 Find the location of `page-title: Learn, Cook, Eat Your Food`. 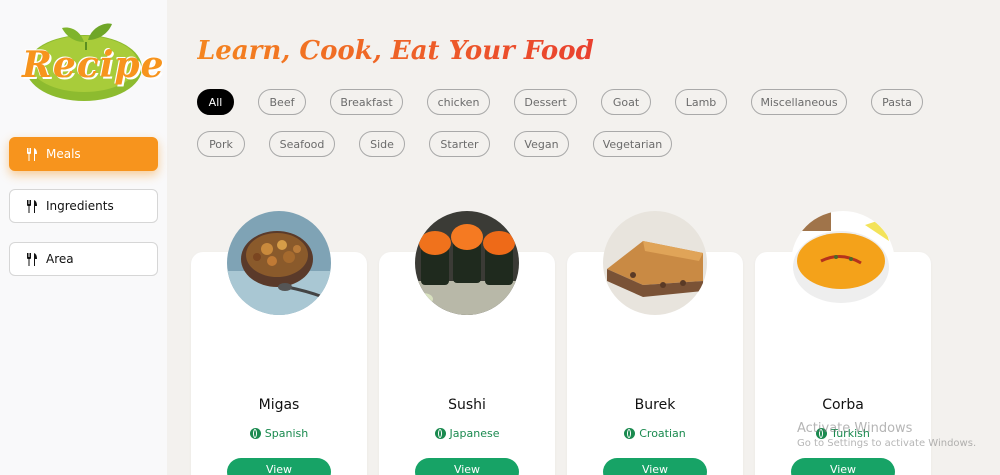

page-title: Learn, Cook, Eat Your Food is located at coordinates (395, 51).